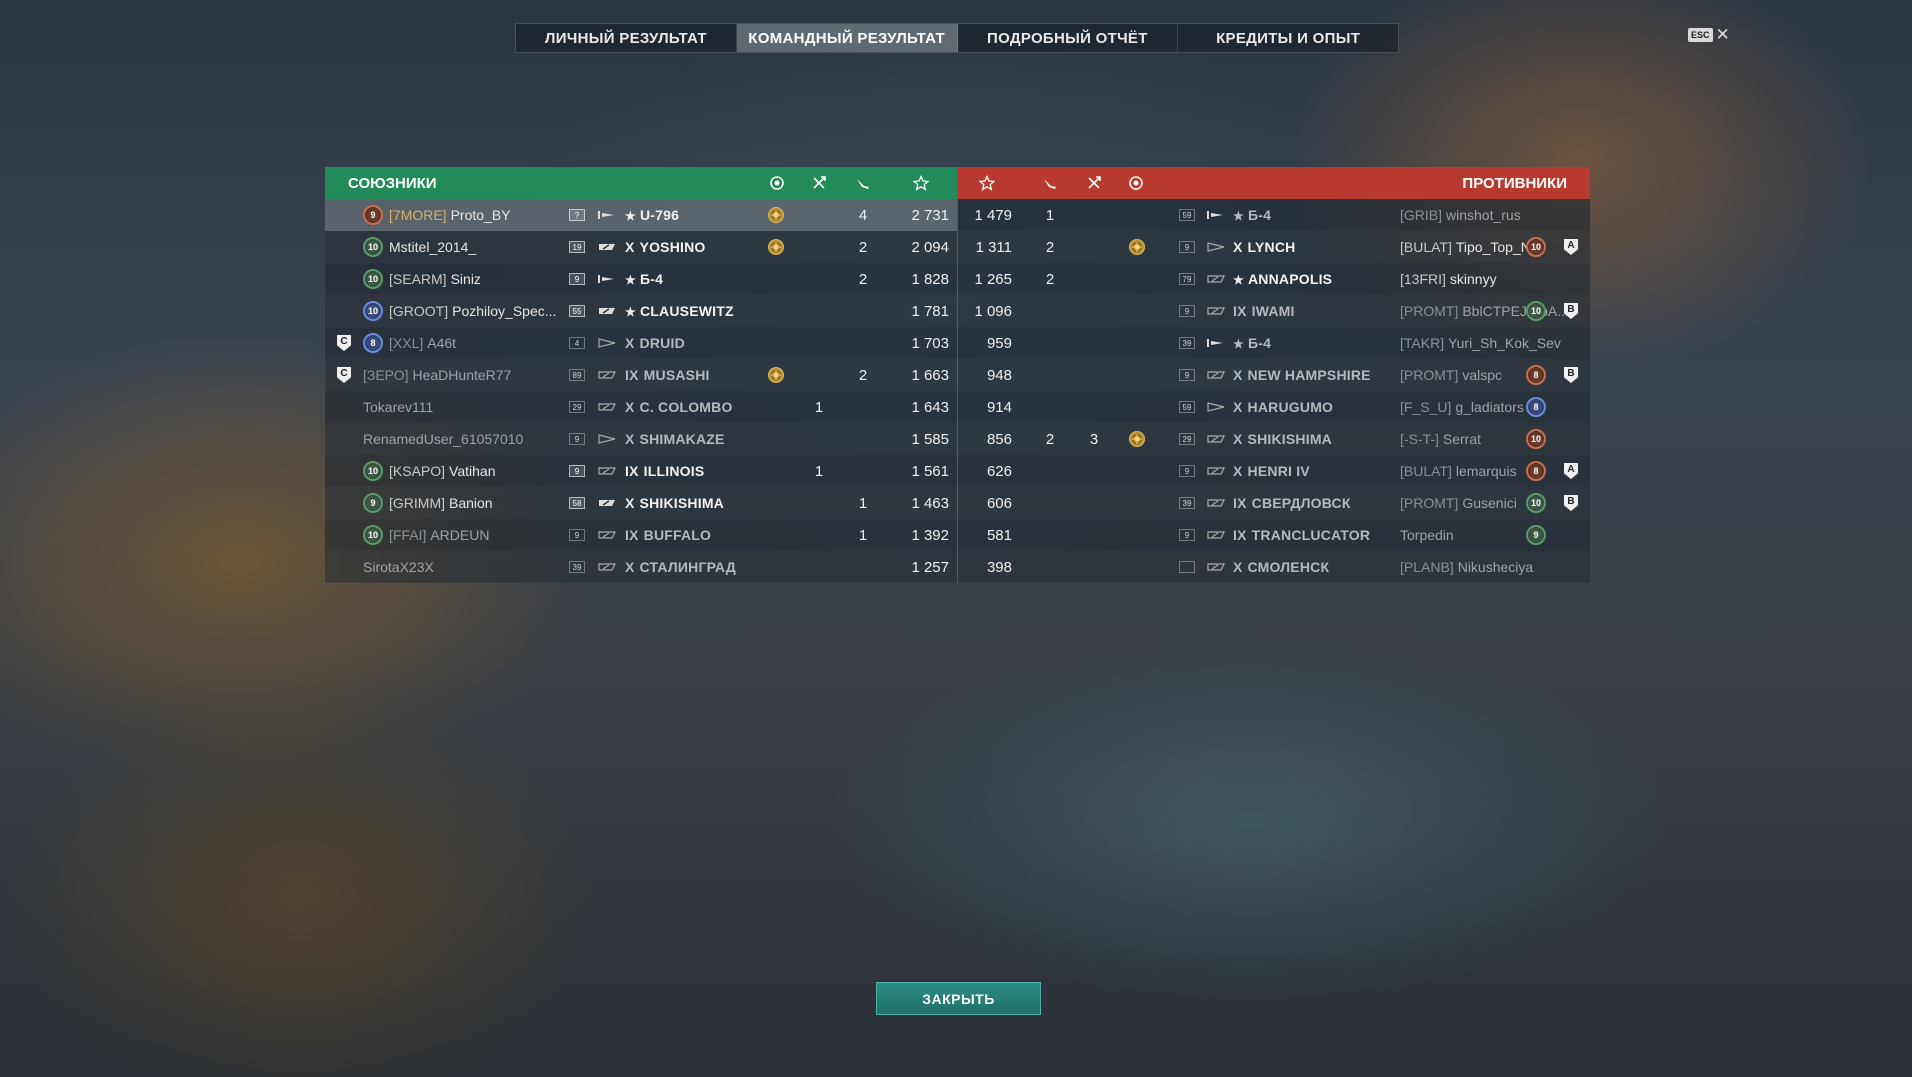  I want to click on enemy-player-row: 1 265 2 79 ★ ANNAPOLIS [13FRI] skinnyy, so click(1273, 279).